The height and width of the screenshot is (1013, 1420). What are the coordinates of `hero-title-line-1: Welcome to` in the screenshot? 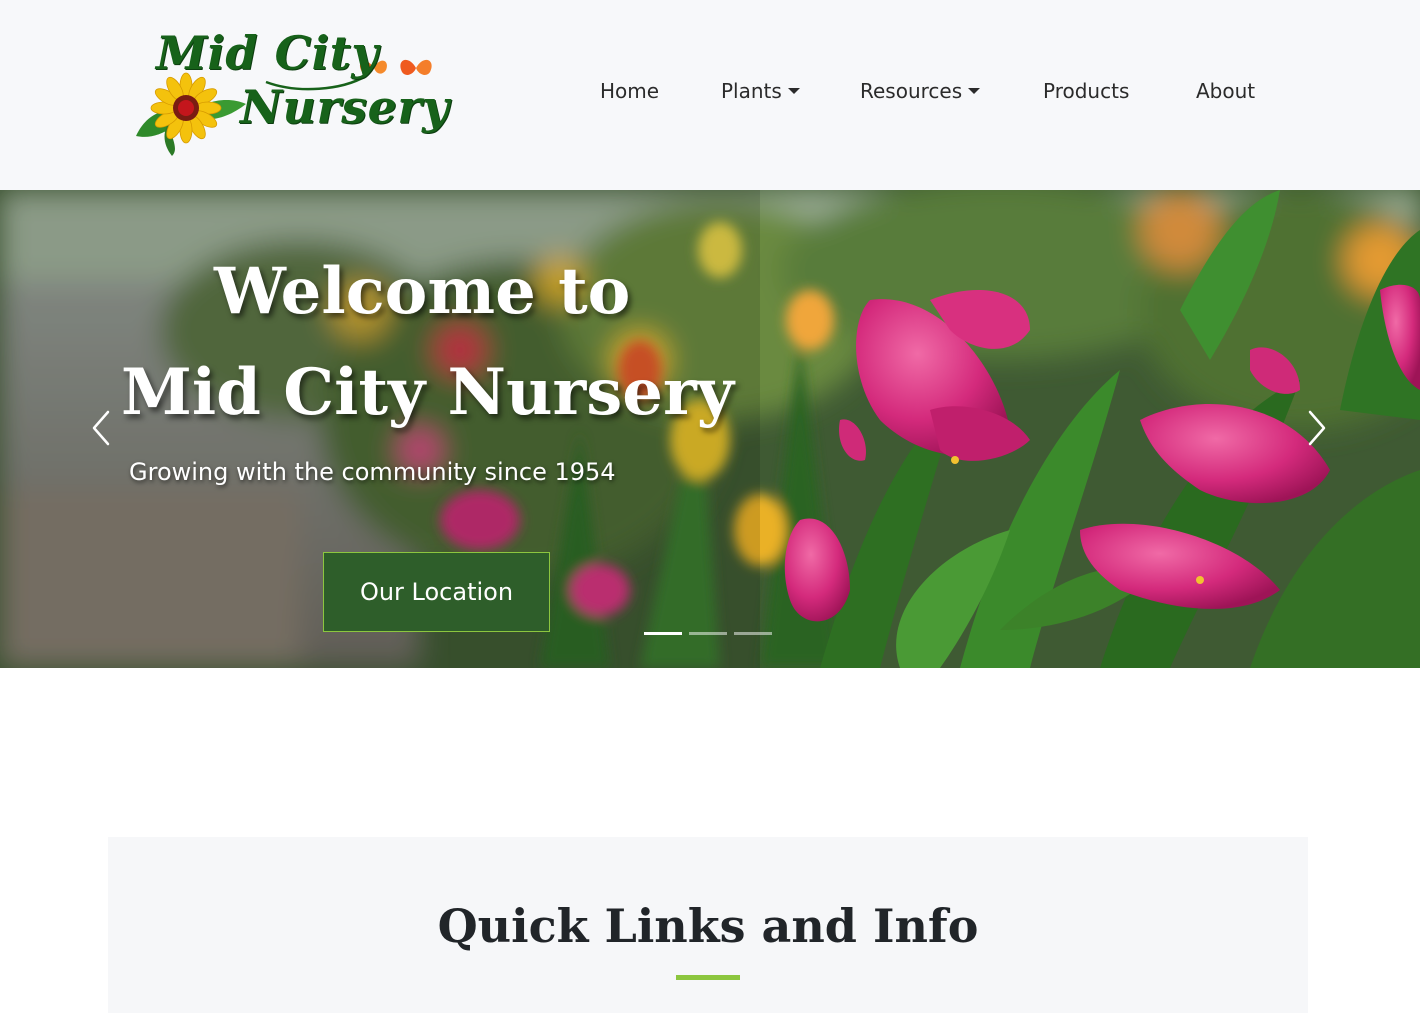 It's located at (422, 291).